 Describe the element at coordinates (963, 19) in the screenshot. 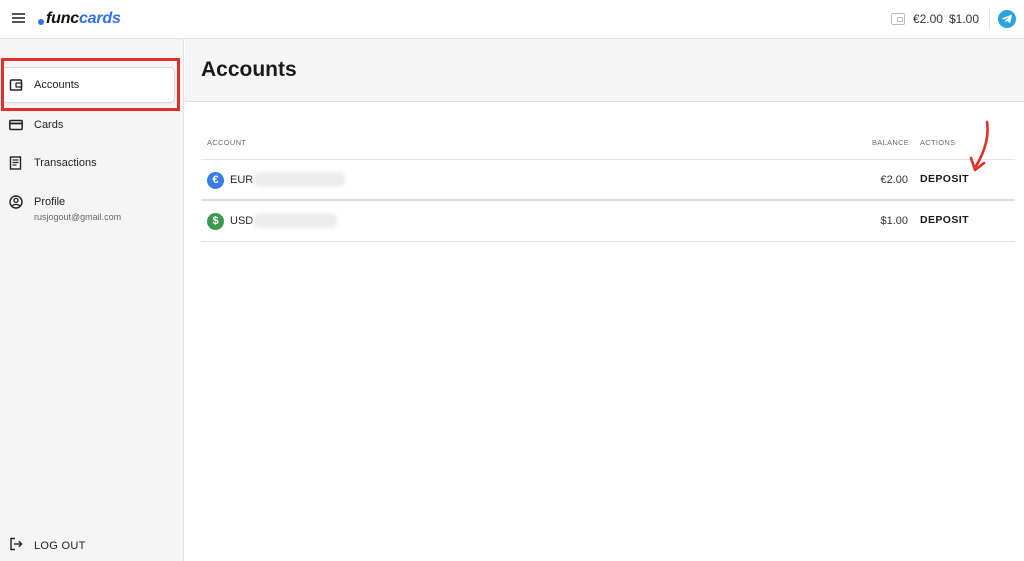

I see `header-usd-balance: $1.00` at that location.